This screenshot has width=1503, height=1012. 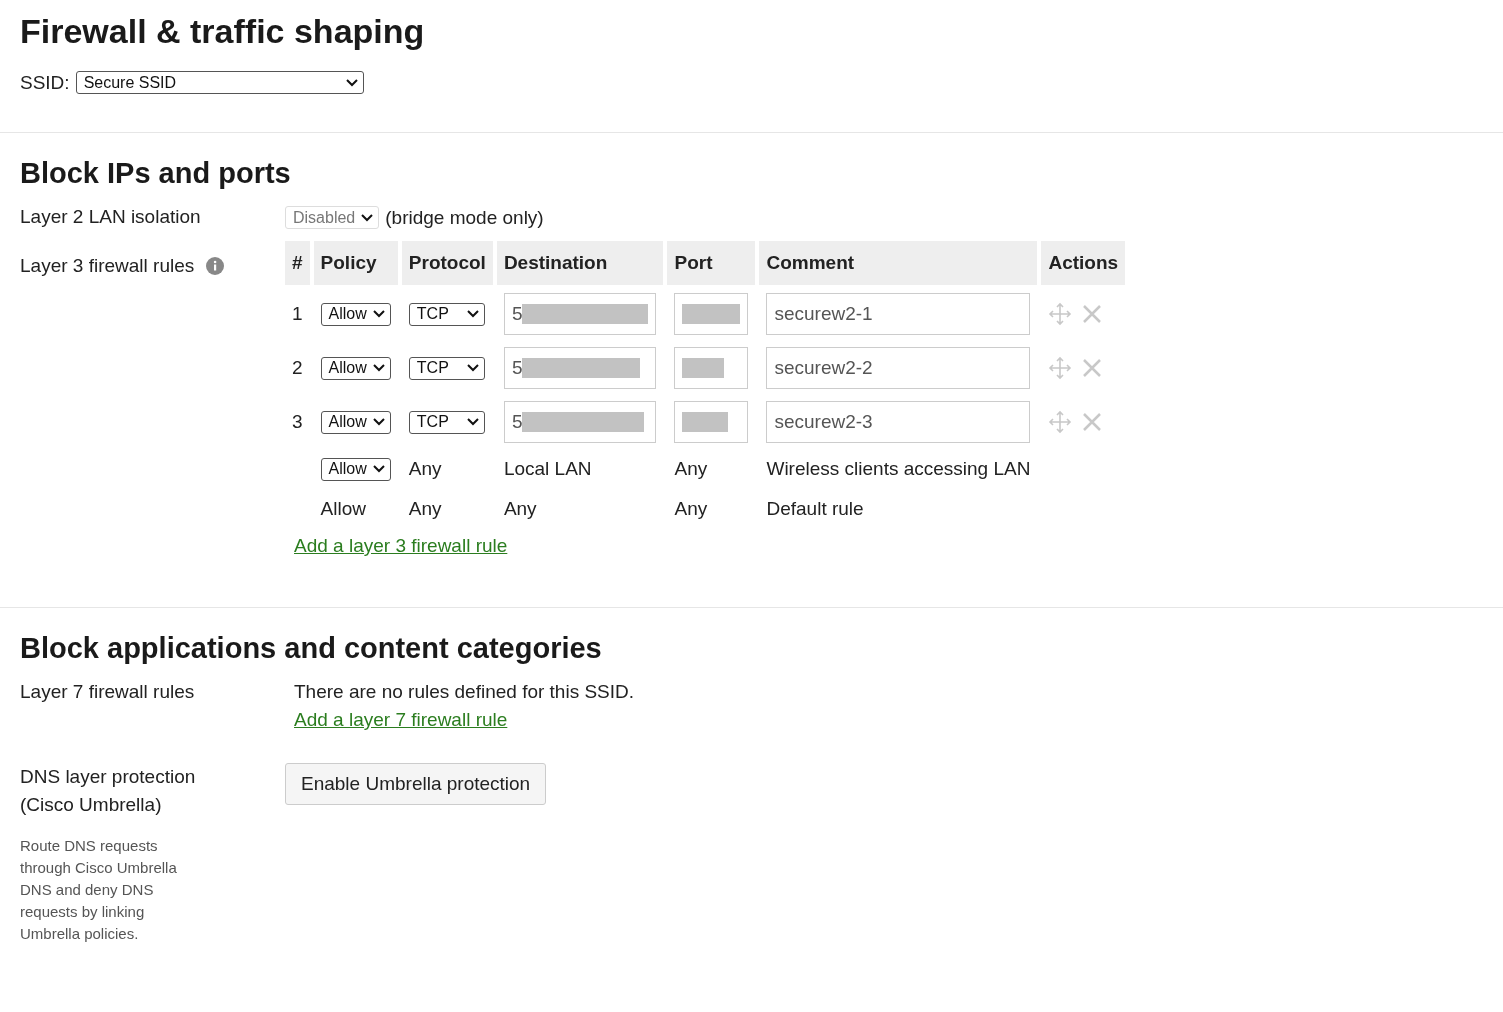 I want to click on field-label: Layer 7 firewall rules, so click(x=108, y=692).